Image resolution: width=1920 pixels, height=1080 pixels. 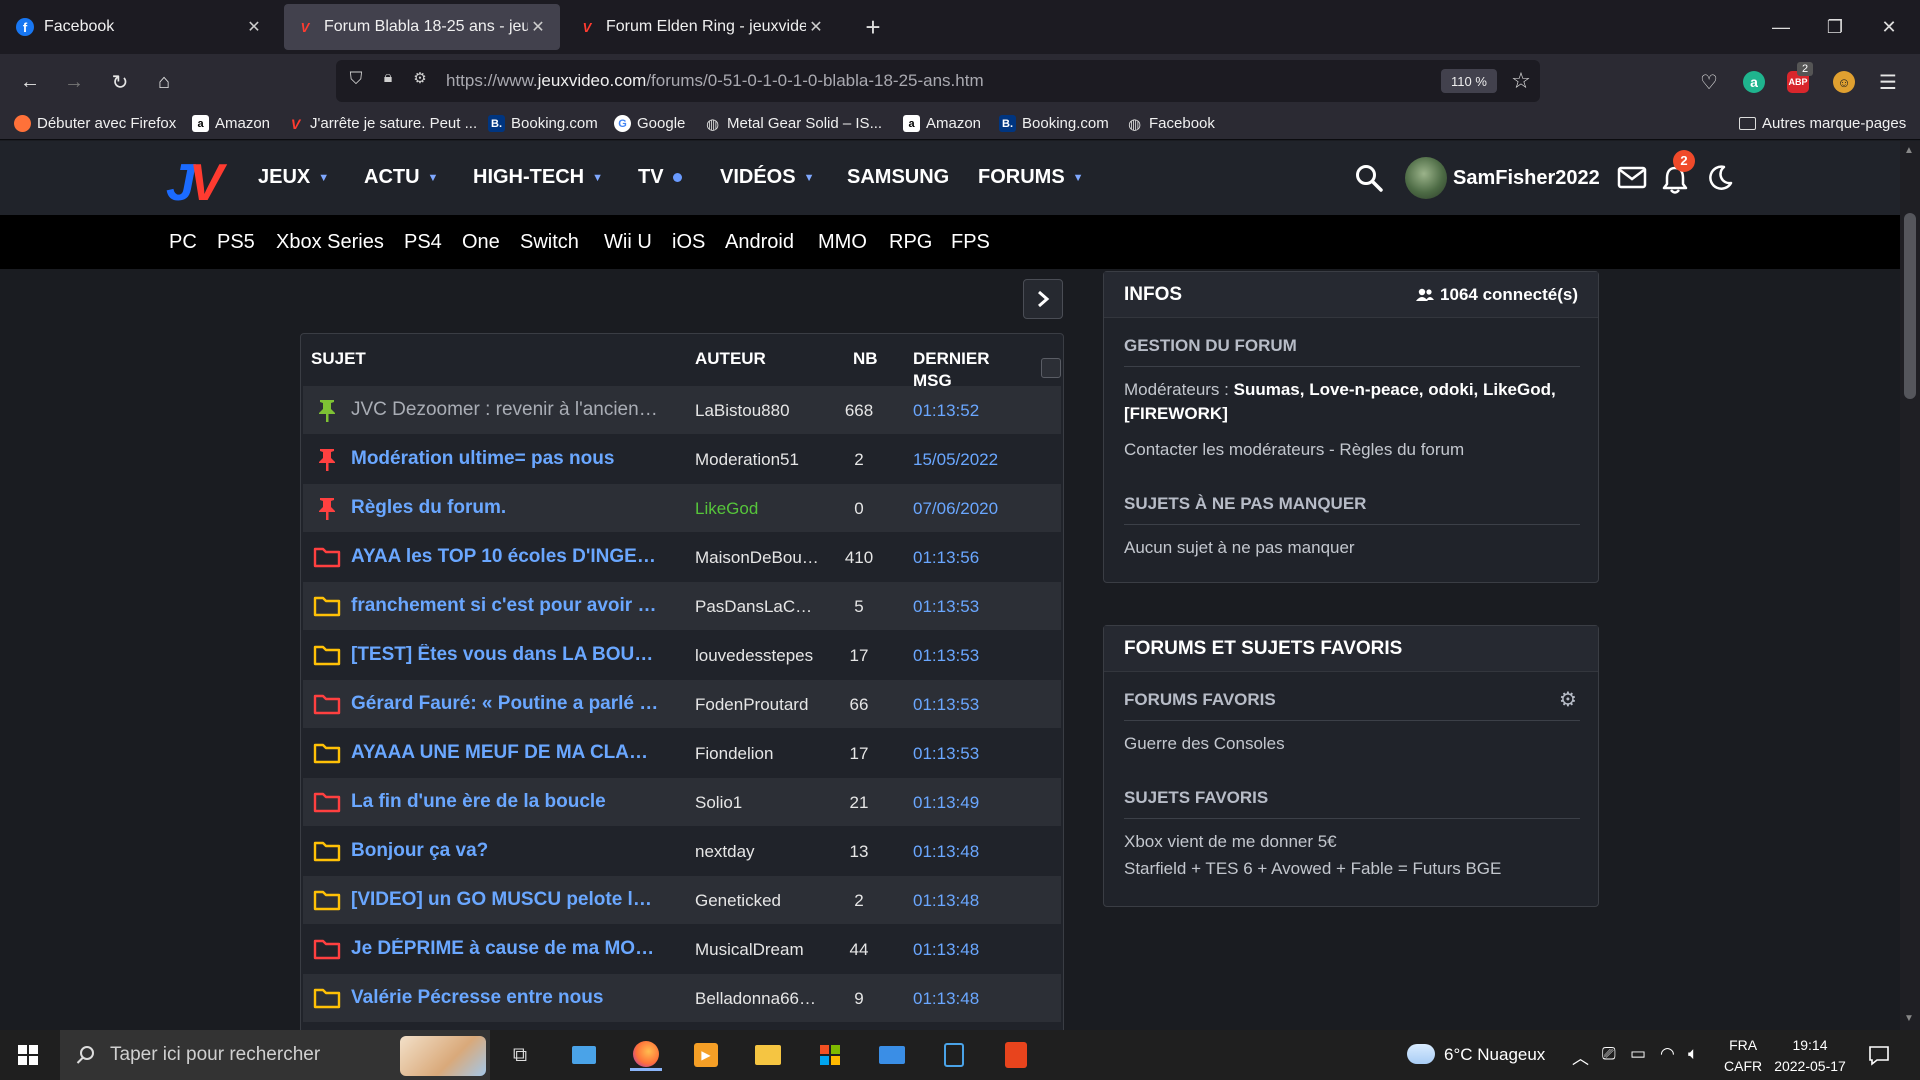 What do you see at coordinates (1054, 123) in the screenshot?
I see `bookmark-booking-2: B. Booking.com` at bounding box center [1054, 123].